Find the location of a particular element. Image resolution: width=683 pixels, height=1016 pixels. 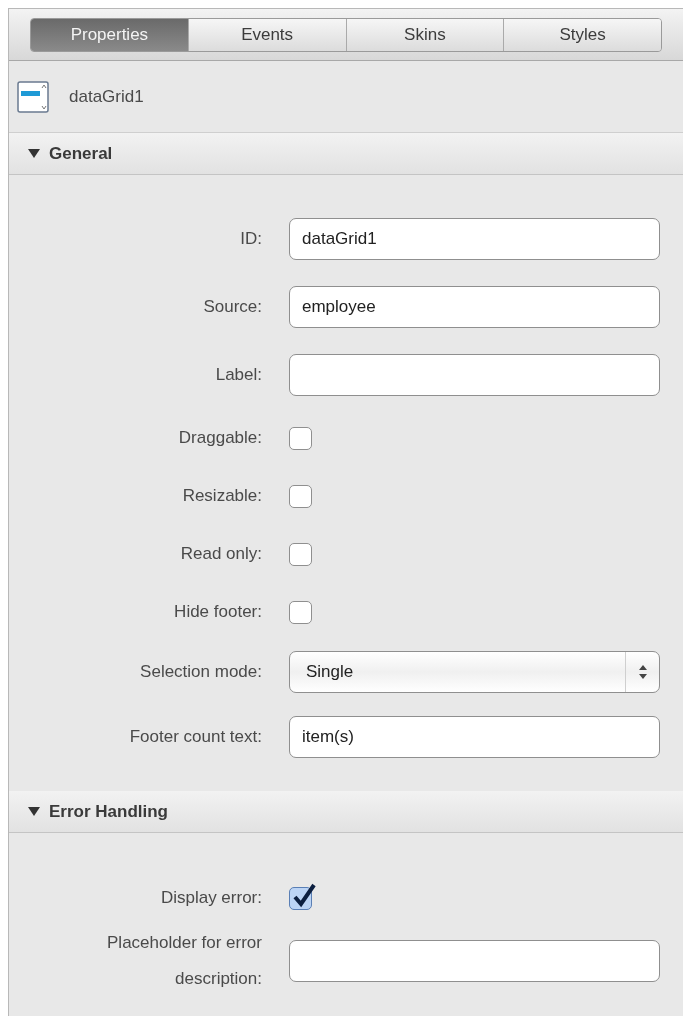

data-grid-icon is located at coordinates (33, 96).